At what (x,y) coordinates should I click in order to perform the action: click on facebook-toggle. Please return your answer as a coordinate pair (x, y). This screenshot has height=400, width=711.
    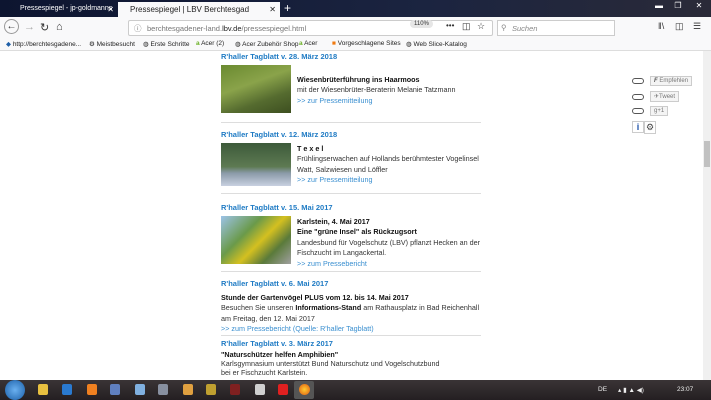
    Looking at the image, I should click on (638, 81).